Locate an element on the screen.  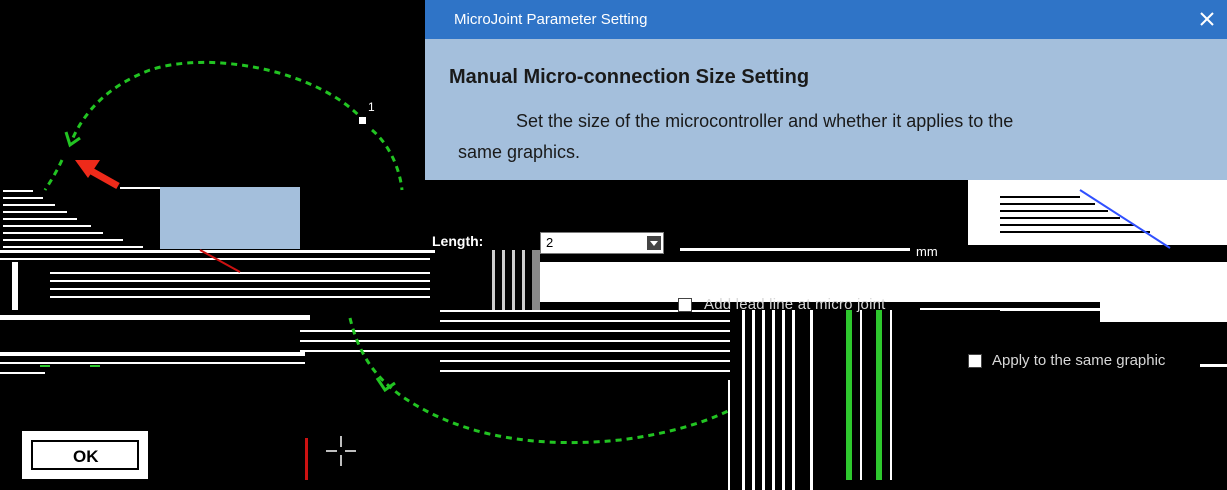
apply-same-graphic-label: Apply to the same graphic is located at coordinates (1078, 360).